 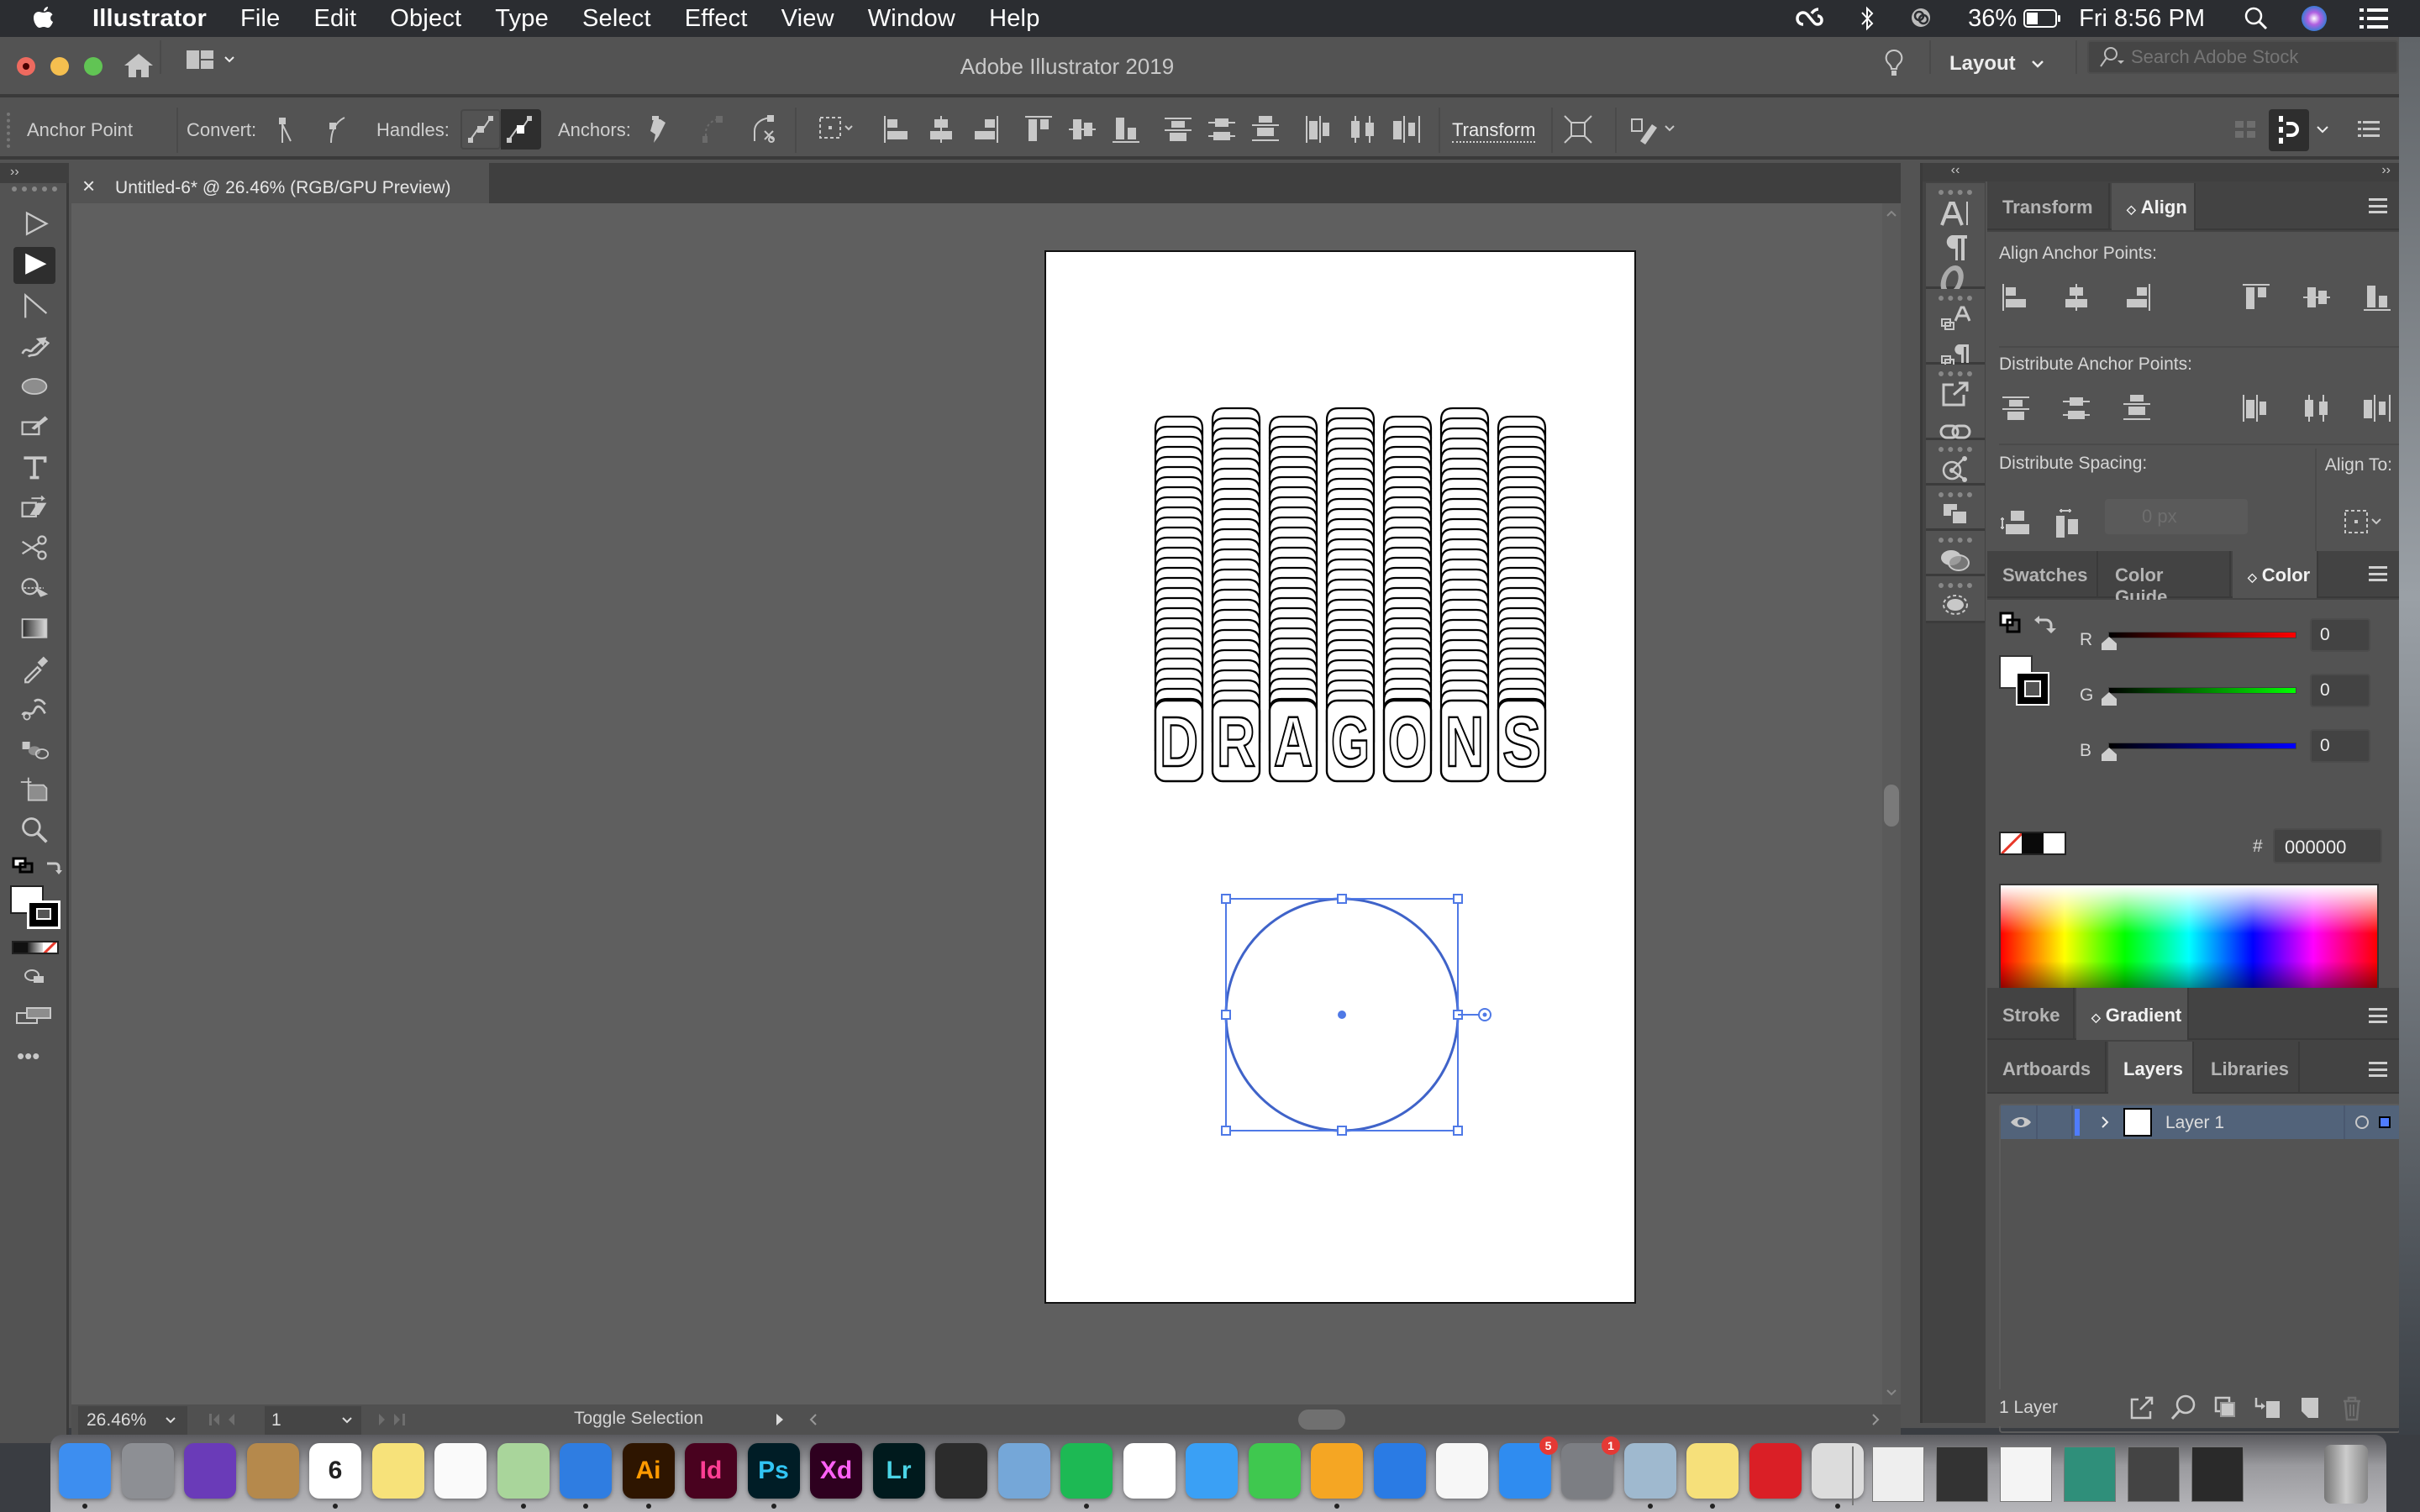 What do you see at coordinates (2054, 843) in the screenshot?
I see `white-swatch` at bounding box center [2054, 843].